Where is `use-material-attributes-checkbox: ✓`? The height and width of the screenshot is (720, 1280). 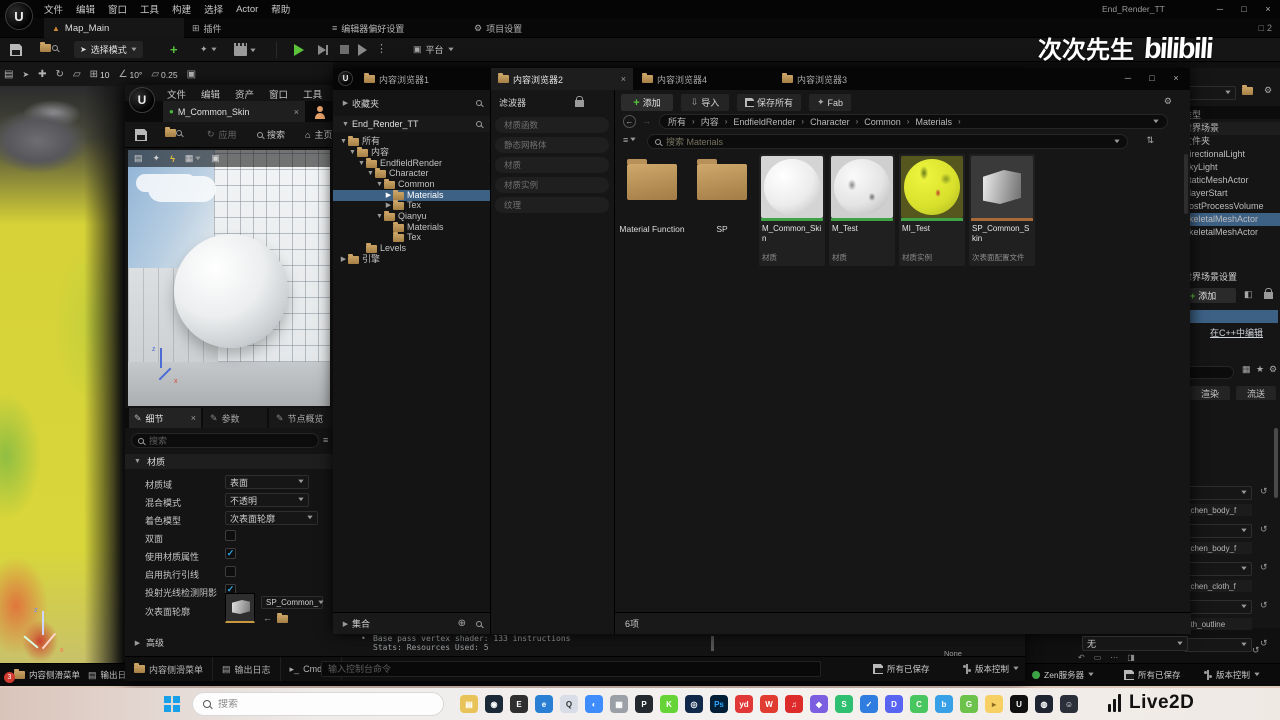 use-material-attributes-checkbox: ✓ is located at coordinates (230, 553).